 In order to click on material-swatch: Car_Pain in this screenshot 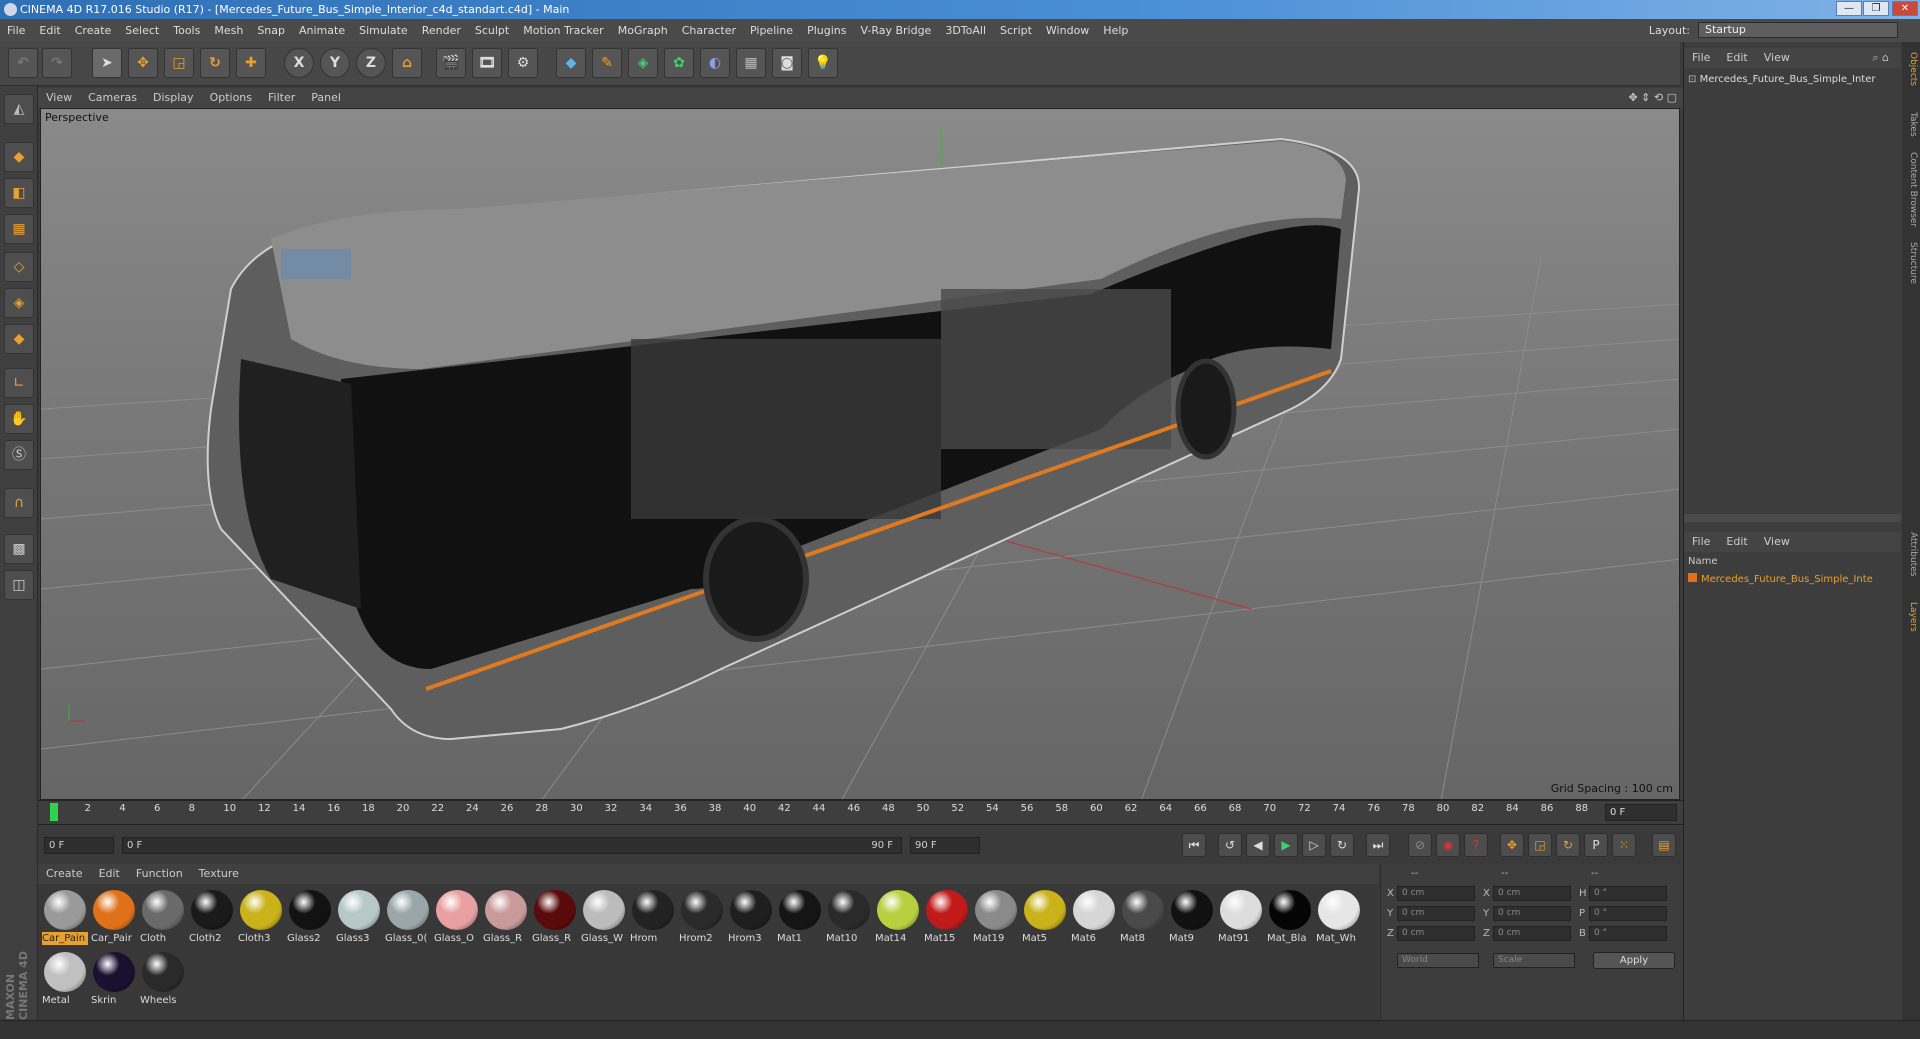, I will do `click(65, 917)`.